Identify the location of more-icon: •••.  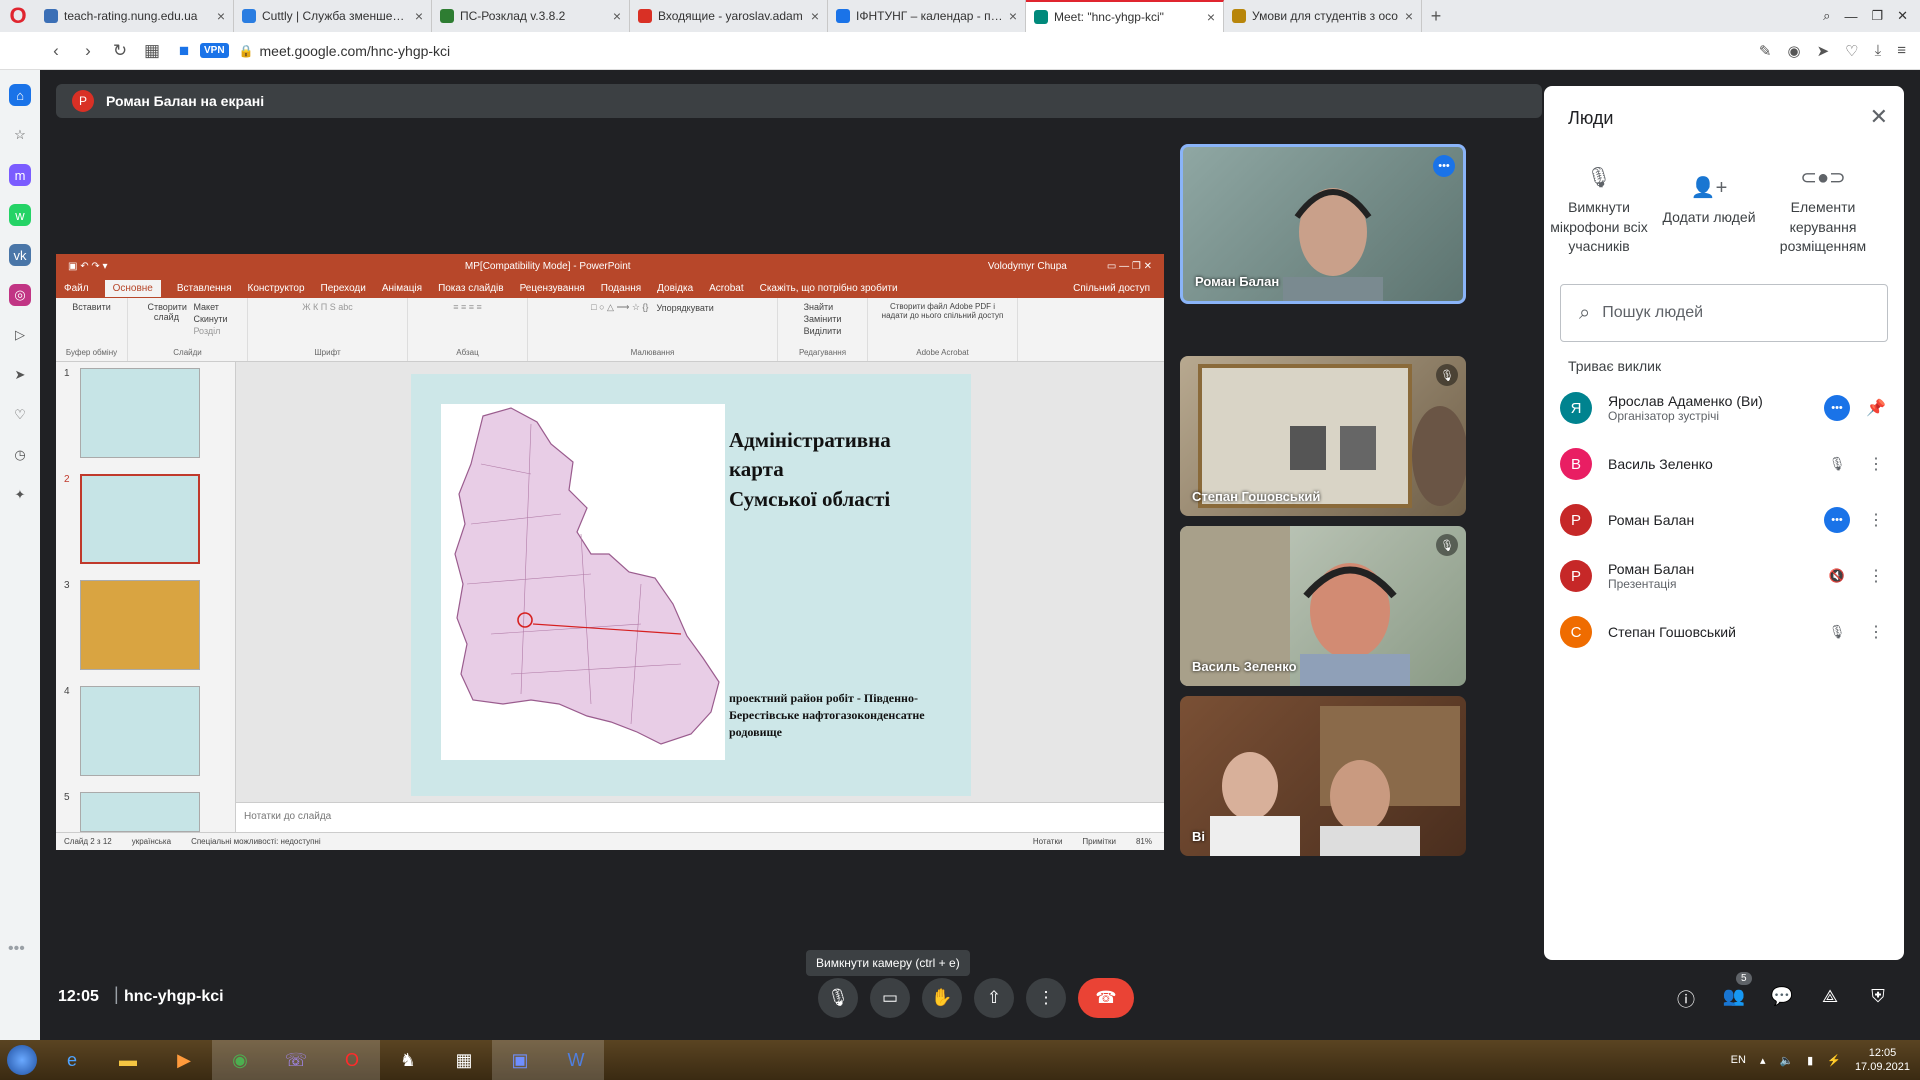
(16, 949).